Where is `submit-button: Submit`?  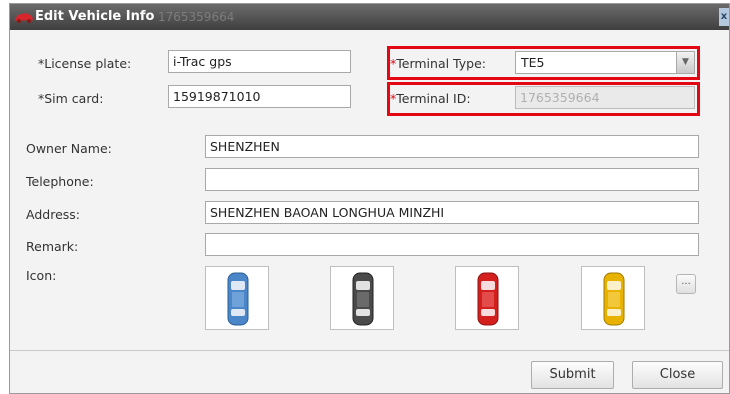 submit-button: Submit is located at coordinates (572, 375).